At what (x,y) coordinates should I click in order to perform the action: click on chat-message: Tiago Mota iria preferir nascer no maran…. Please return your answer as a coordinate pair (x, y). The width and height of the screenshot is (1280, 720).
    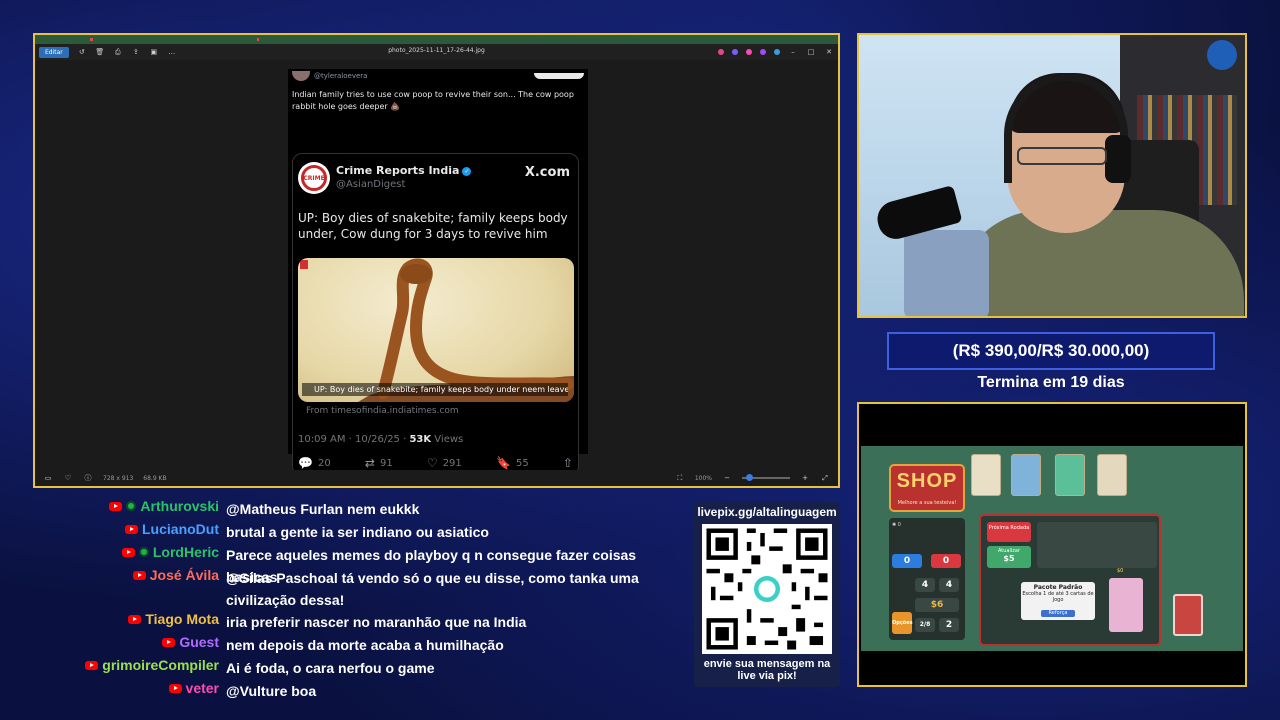
    Looking at the image, I should click on (340, 622).